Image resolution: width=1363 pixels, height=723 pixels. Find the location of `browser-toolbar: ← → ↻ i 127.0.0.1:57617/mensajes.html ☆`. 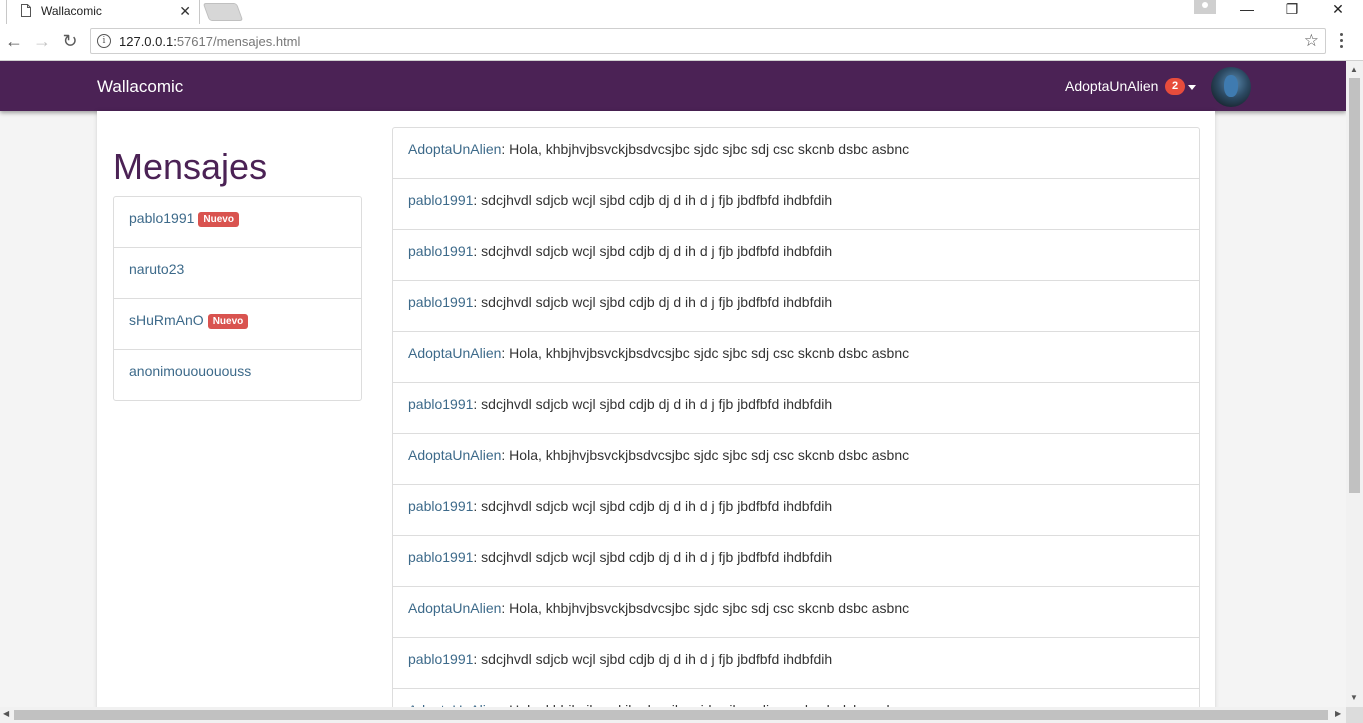

browser-toolbar: ← → ↻ i 127.0.0.1:57617/mensajes.html ☆ is located at coordinates (681, 42).